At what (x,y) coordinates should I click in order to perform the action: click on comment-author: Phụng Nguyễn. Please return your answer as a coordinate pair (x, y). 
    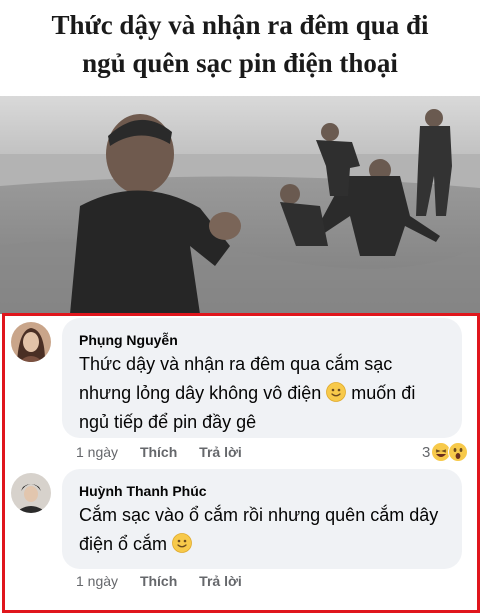
    Looking at the image, I should click on (128, 340).